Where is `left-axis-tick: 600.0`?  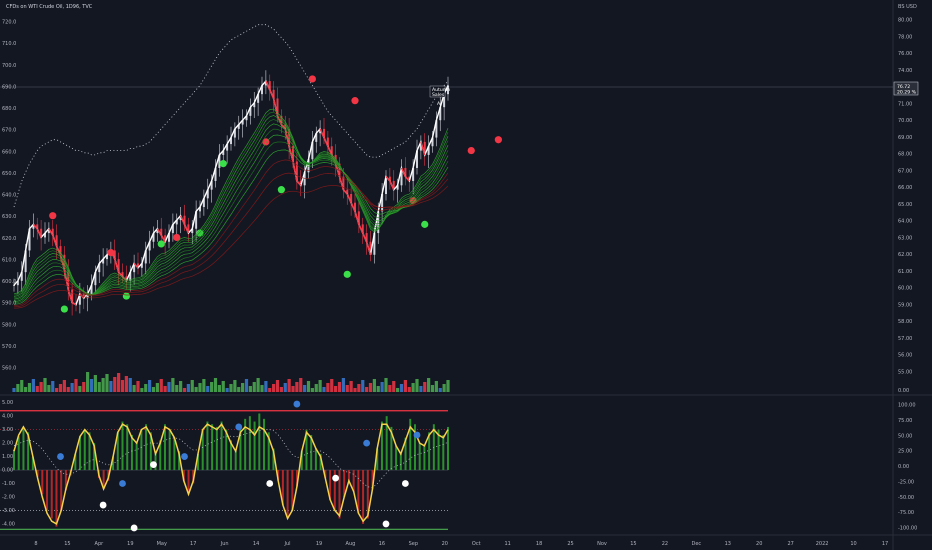 left-axis-tick: 600.0 is located at coordinates (9, 282).